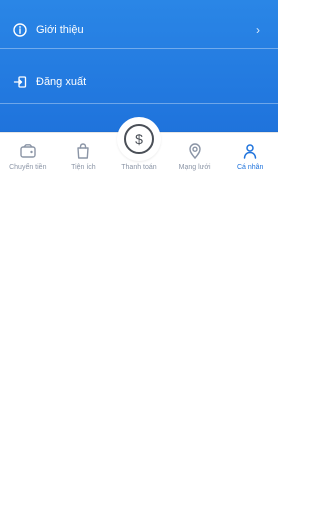 The height and width of the screenshot is (510, 320). Describe the element at coordinates (20, 30) in the screenshot. I see `info-icon` at that location.